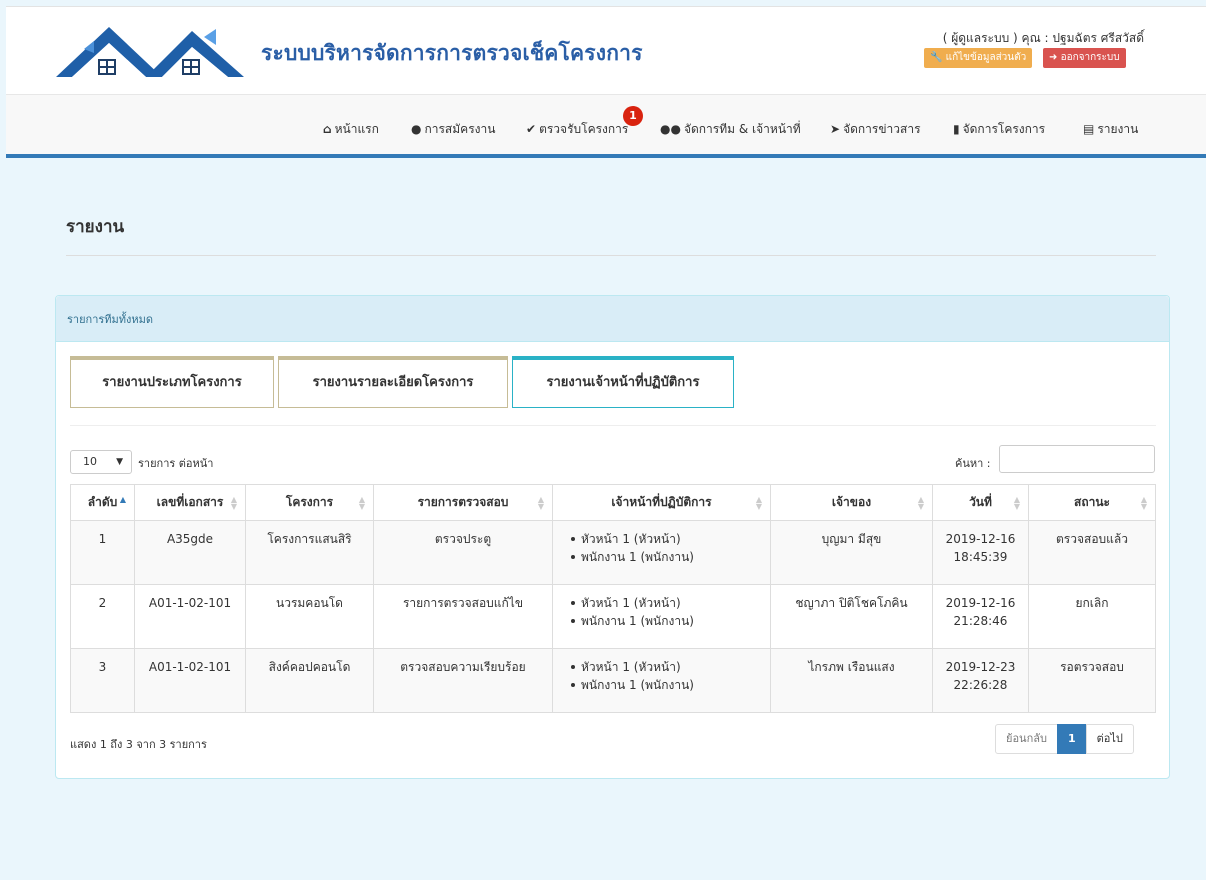 The height and width of the screenshot is (880, 1206). What do you see at coordinates (1026, 739) in the screenshot?
I see `prev-page-button: ย้อนกลับ` at bounding box center [1026, 739].